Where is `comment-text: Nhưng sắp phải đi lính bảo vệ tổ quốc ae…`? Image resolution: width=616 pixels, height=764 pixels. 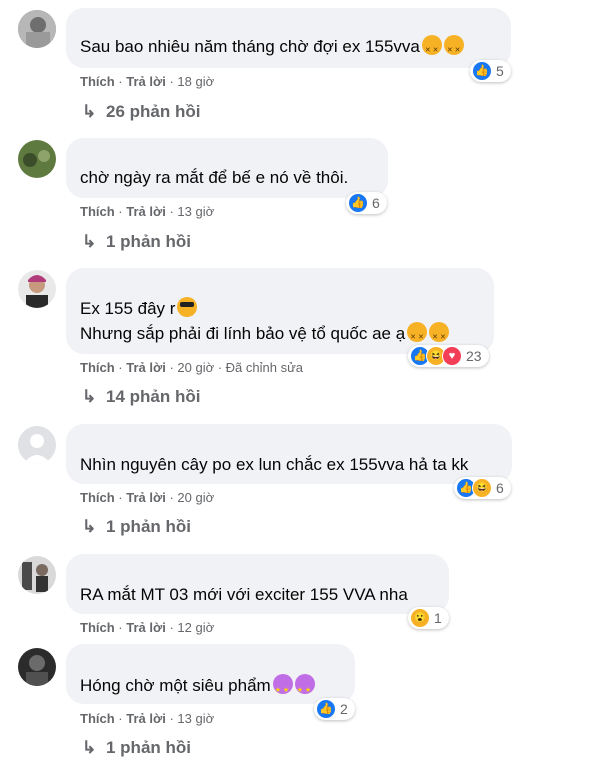
comment-text: Nhưng sắp phải đi lính bảo vệ tổ quốc ae… is located at coordinates (265, 335).